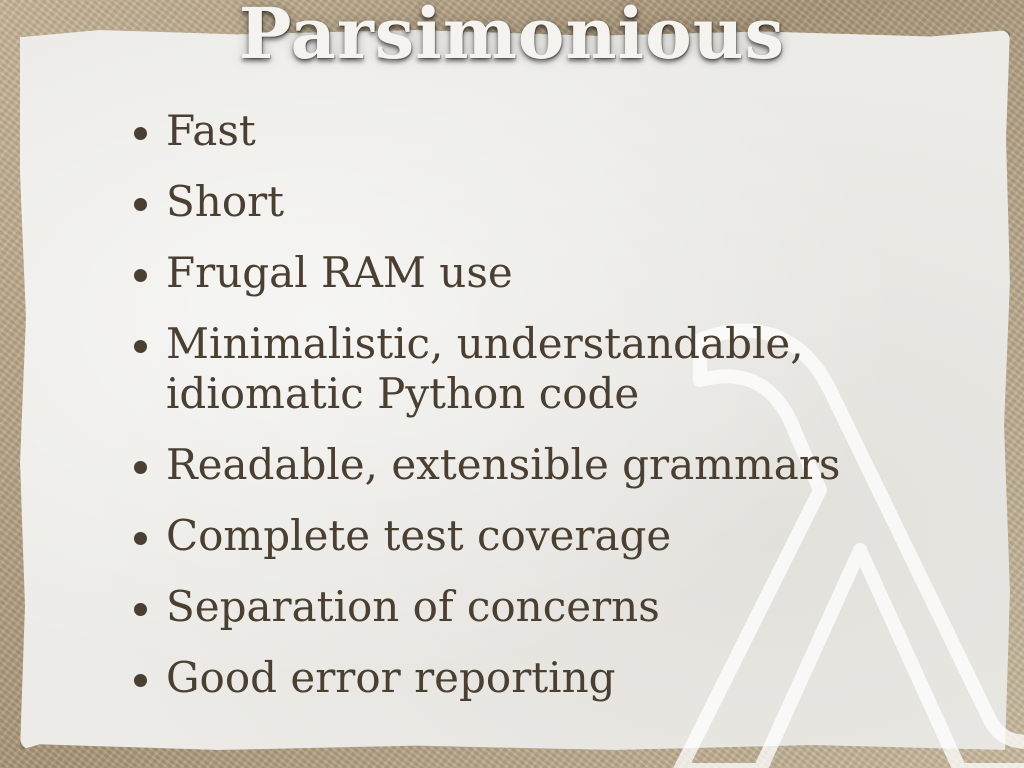  I want to click on bullet-text: Short, so click(225, 201).